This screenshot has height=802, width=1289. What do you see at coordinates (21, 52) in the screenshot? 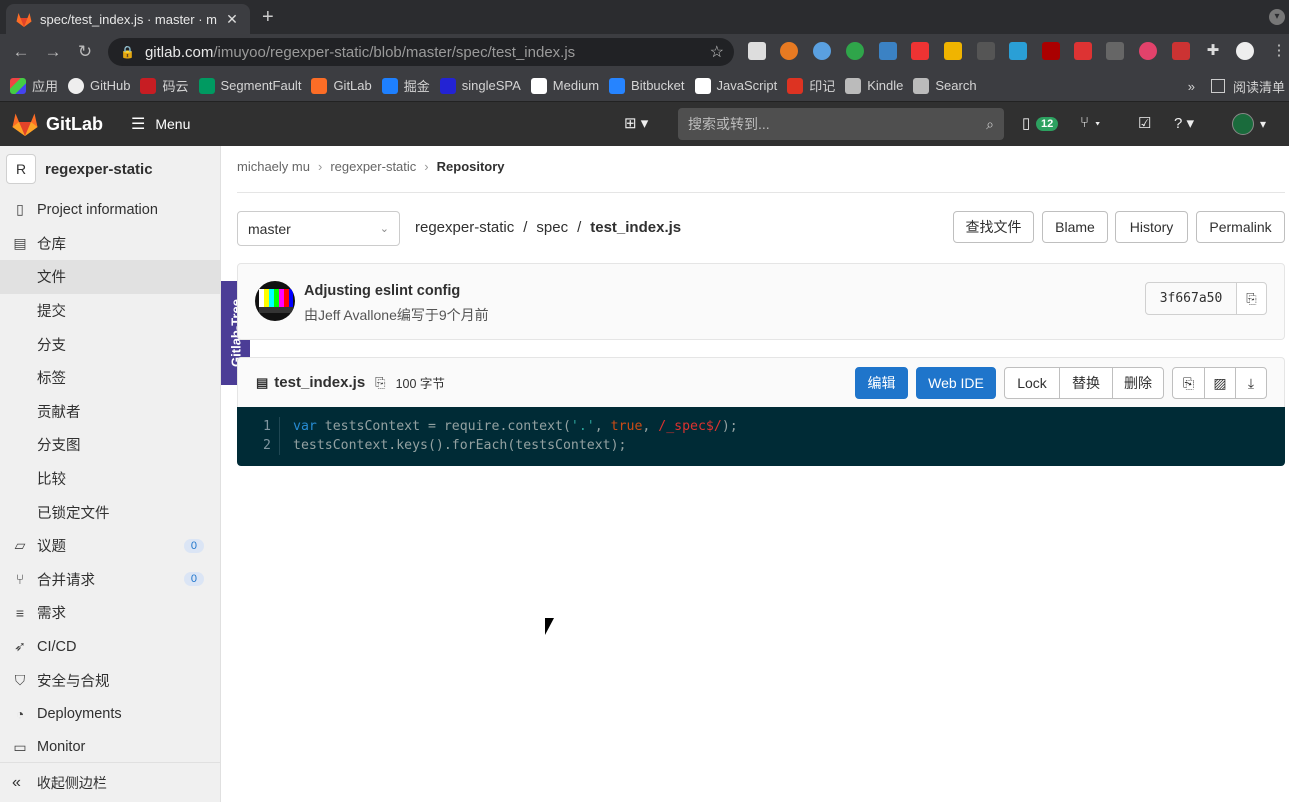
I see `back-icon: ←` at bounding box center [21, 52].